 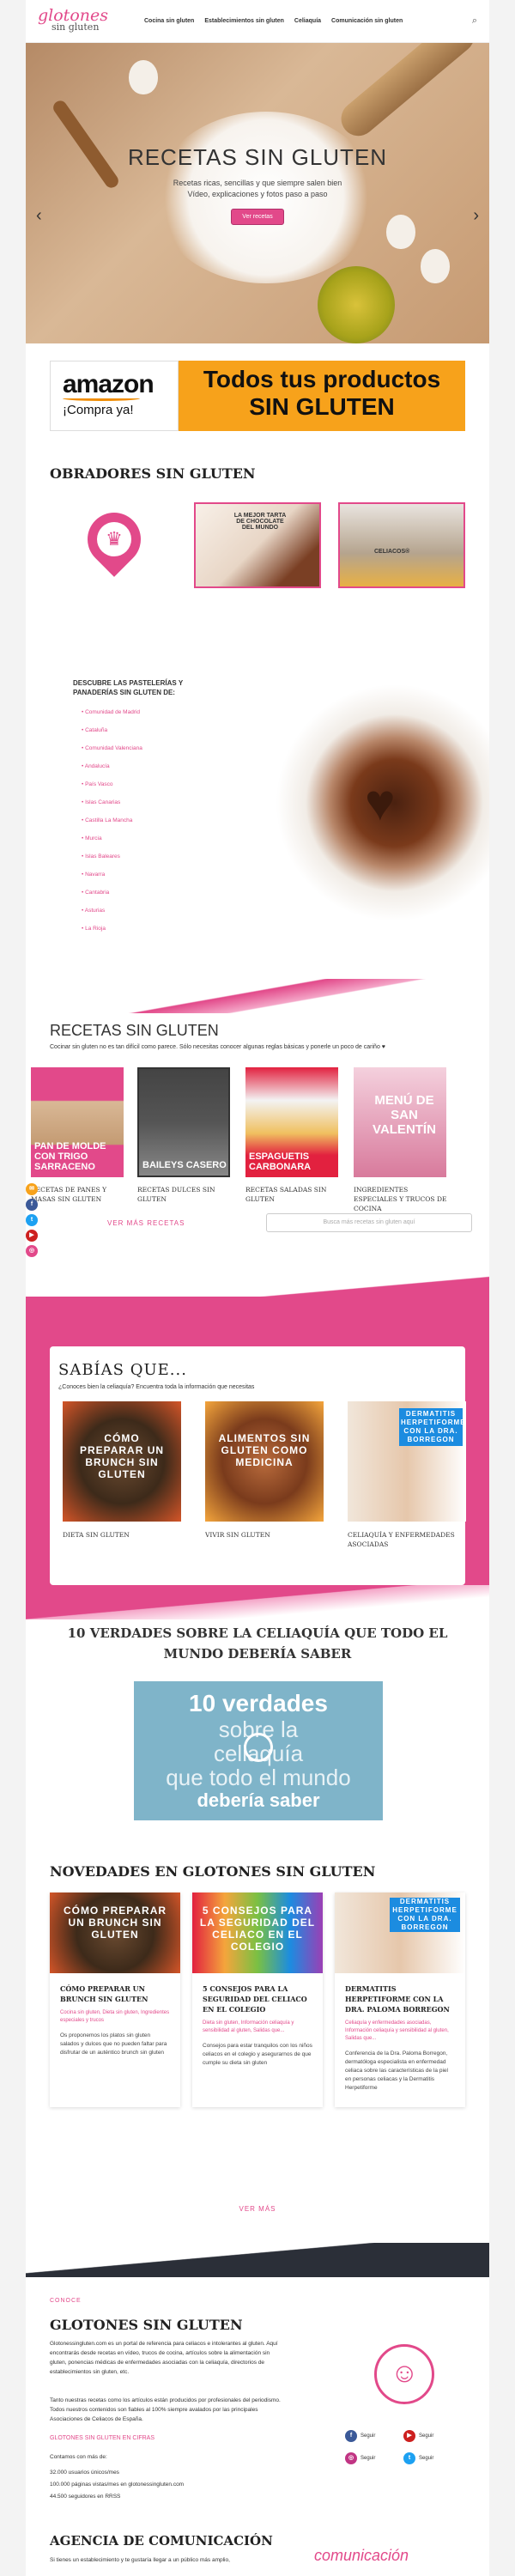 I want to click on instagram-share-icon: ◎, so click(x=32, y=1251).